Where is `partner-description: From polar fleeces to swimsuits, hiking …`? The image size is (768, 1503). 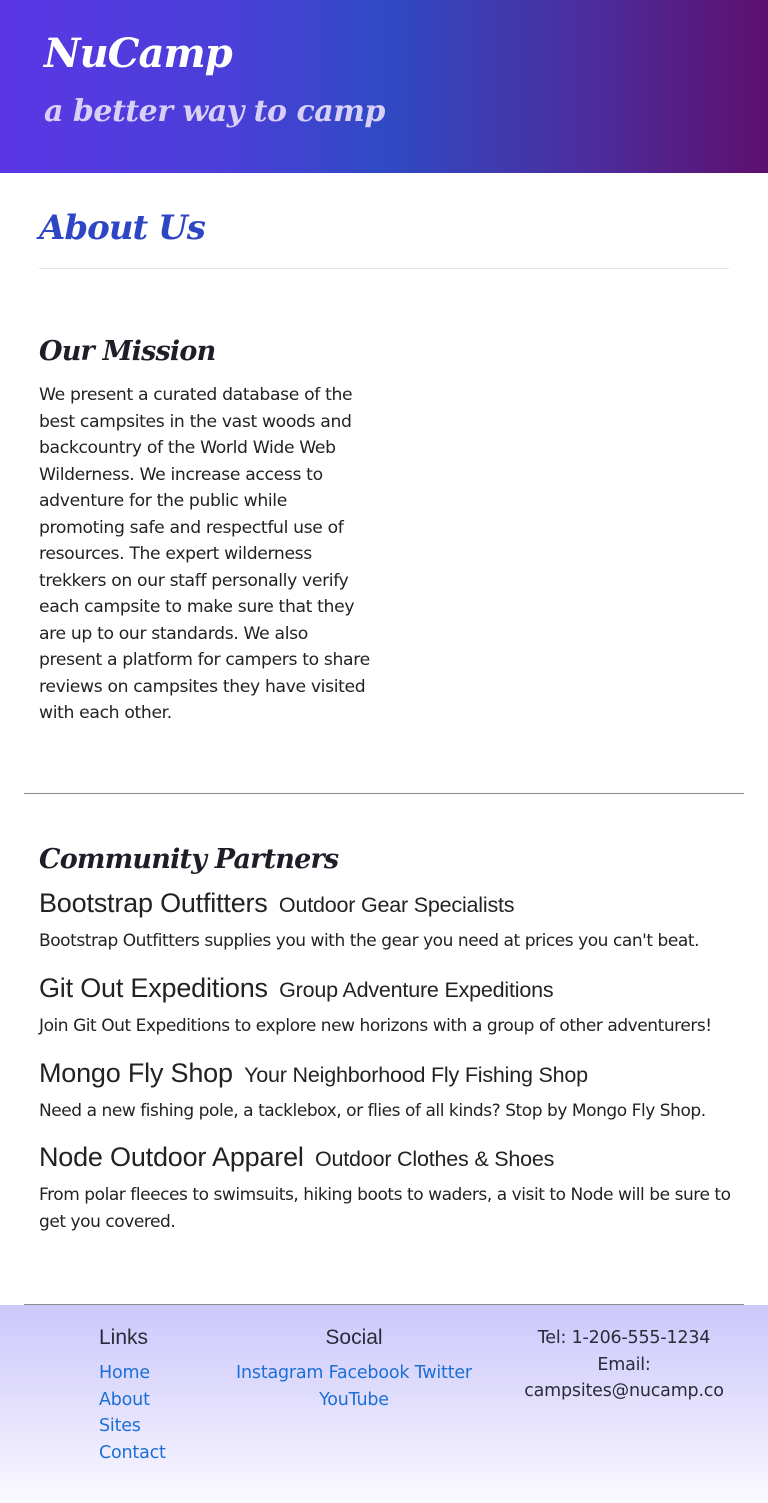
partner-description: From polar fleeces to swimsuits, hiking … is located at coordinates (385, 1208).